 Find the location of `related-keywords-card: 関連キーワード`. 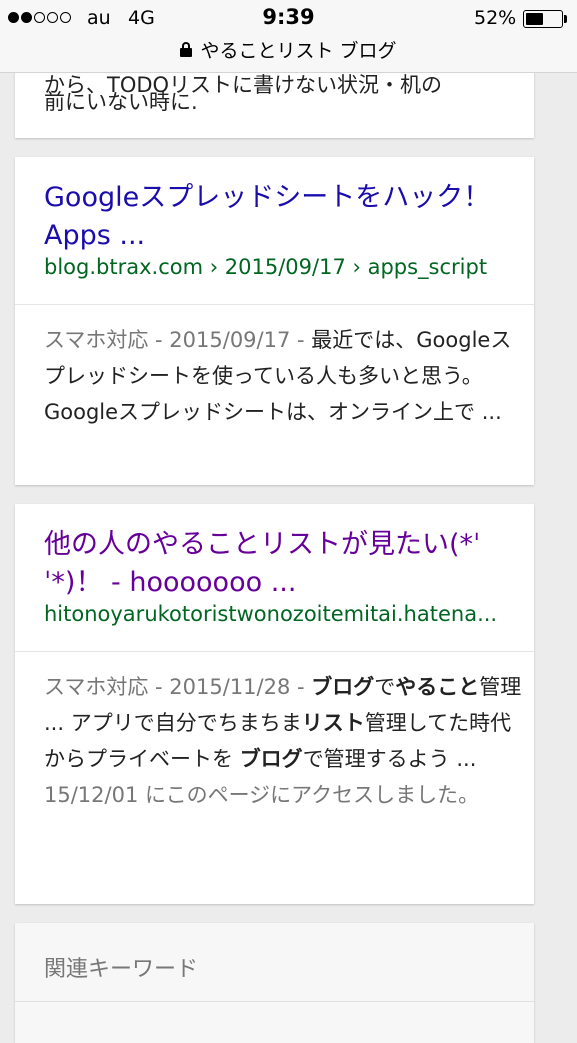

related-keywords-card: 関連キーワード is located at coordinates (274, 983).